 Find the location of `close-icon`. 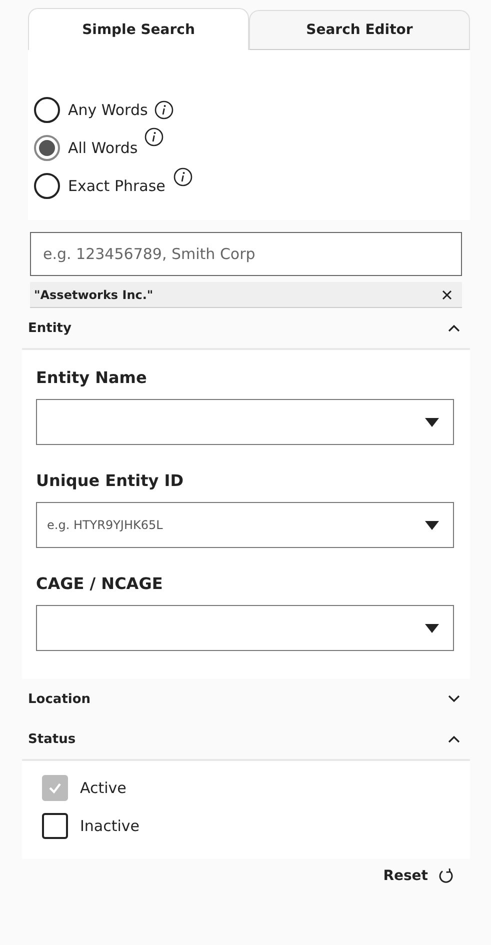

close-icon is located at coordinates (447, 295).